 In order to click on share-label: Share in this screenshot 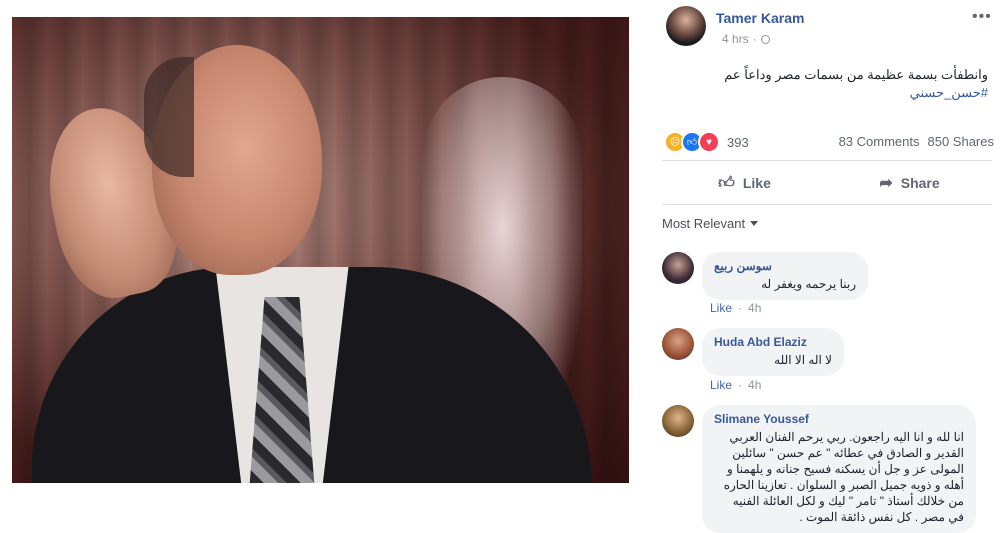, I will do `click(920, 183)`.